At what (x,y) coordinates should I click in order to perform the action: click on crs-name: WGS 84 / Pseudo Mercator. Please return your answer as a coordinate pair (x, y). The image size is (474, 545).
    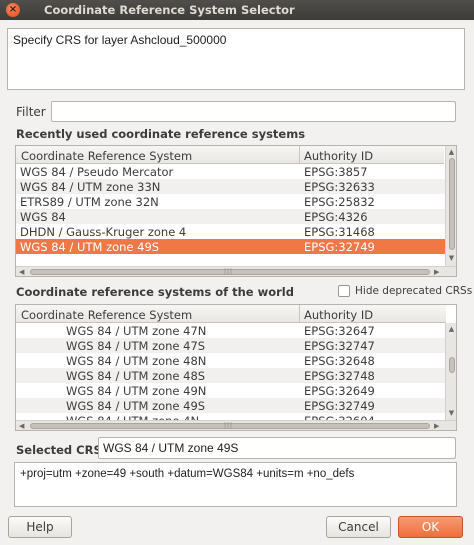
    Looking at the image, I should click on (97, 172).